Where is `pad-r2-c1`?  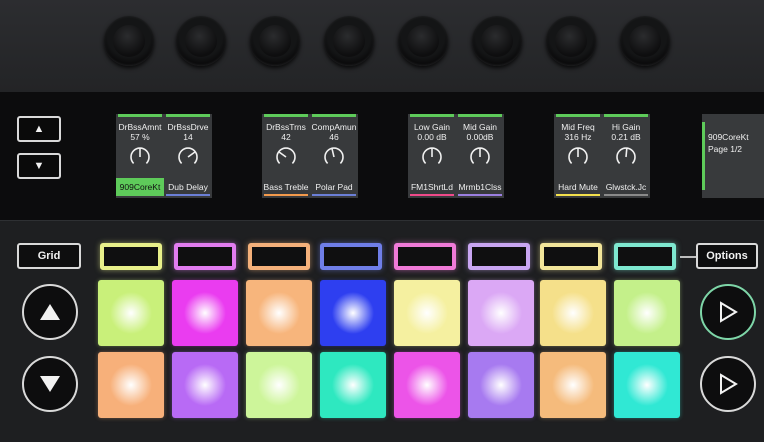
pad-r2-c1 is located at coordinates (131, 385).